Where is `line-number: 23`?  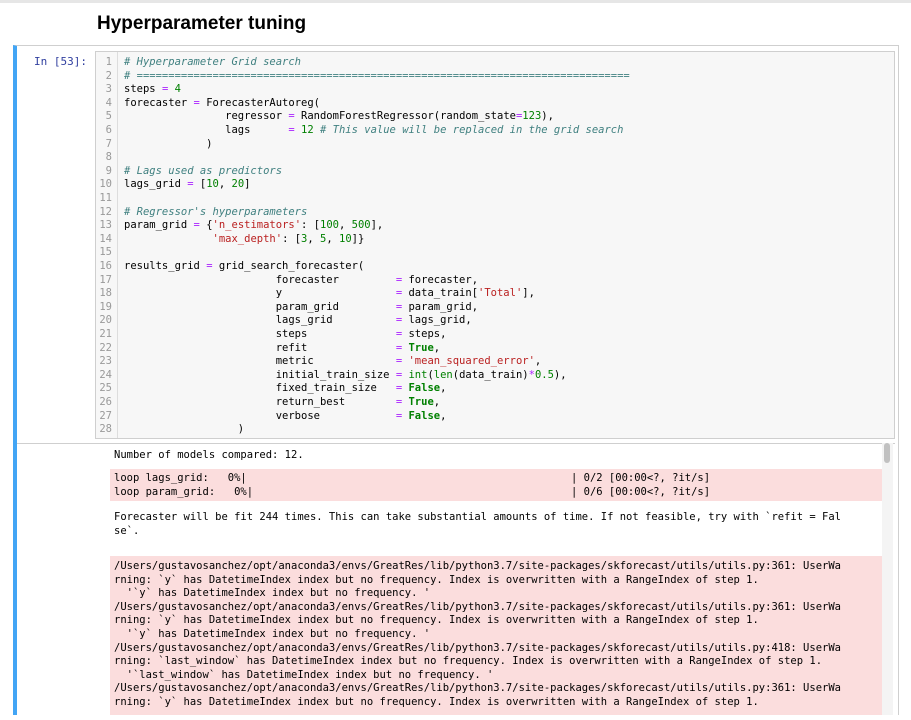 line-number: 23 is located at coordinates (105, 361).